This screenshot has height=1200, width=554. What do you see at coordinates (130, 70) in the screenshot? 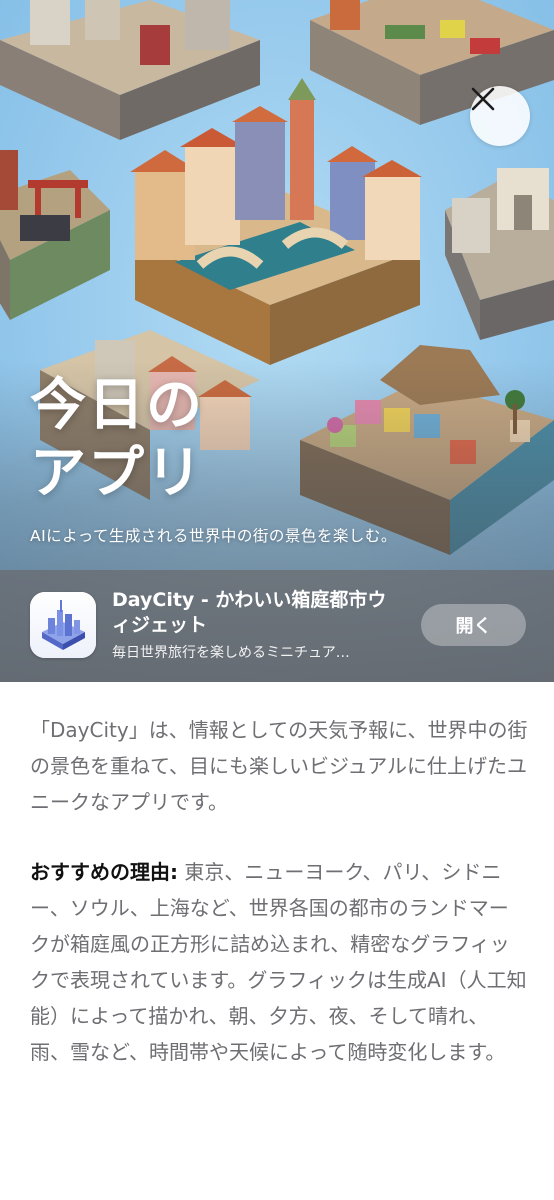
I see `diorama-city-top-left` at bounding box center [130, 70].